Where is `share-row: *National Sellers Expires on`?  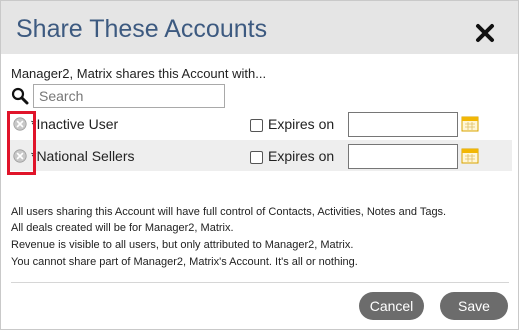
share-row: *National Sellers Expires on is located at coordinates (260, 155).